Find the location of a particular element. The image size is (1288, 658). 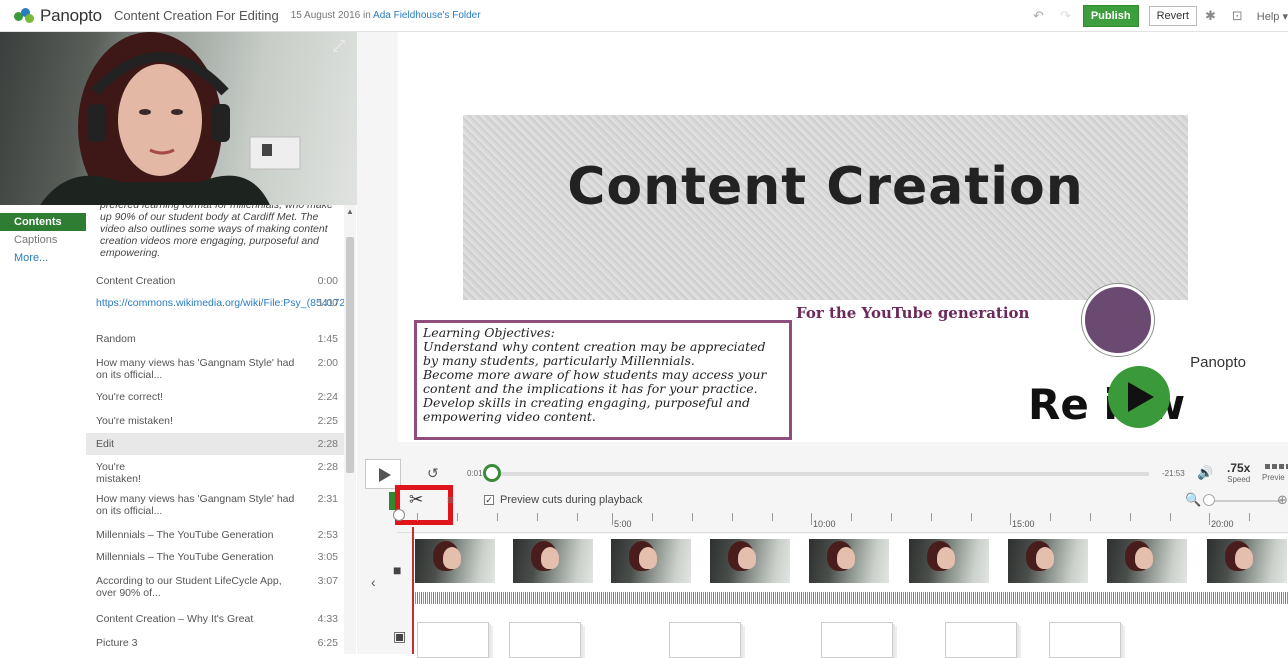

list-icon: ≡ is located at coordinates (450, 500).